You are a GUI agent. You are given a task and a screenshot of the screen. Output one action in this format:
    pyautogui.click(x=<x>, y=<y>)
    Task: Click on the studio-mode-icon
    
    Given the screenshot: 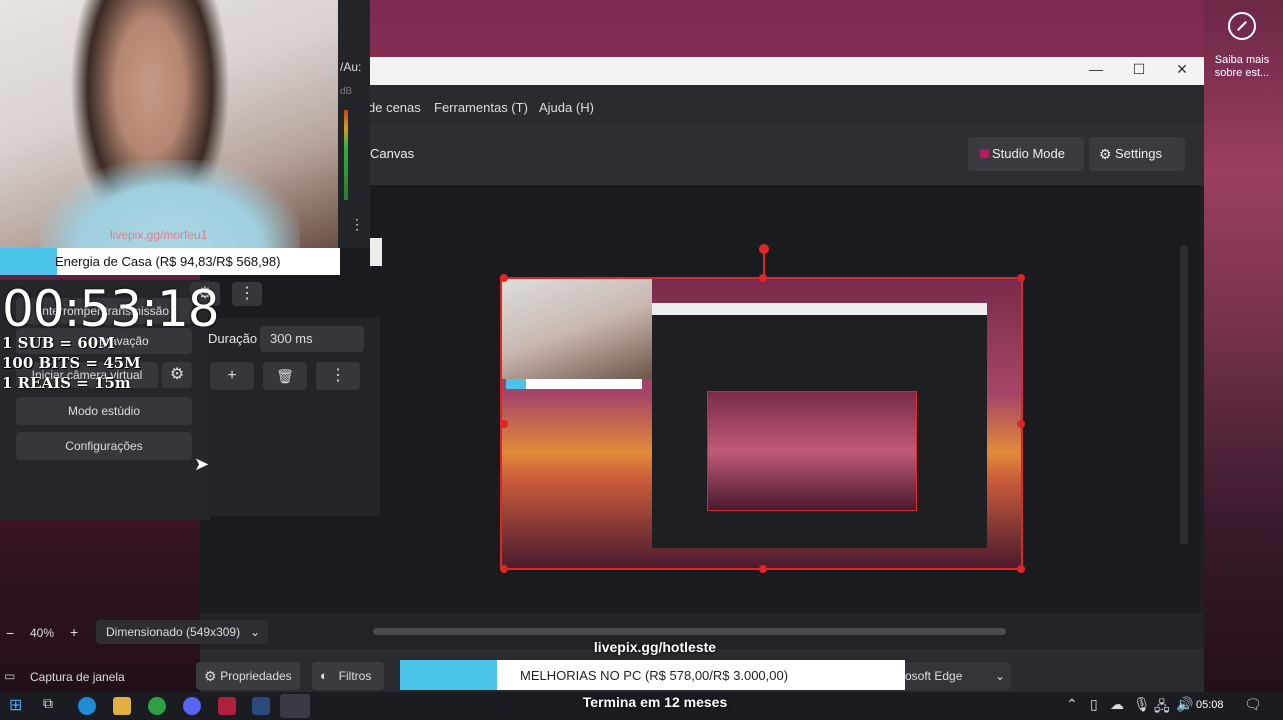 What is the action you would take?
    pyautogui.click(x=984, y=153)
    